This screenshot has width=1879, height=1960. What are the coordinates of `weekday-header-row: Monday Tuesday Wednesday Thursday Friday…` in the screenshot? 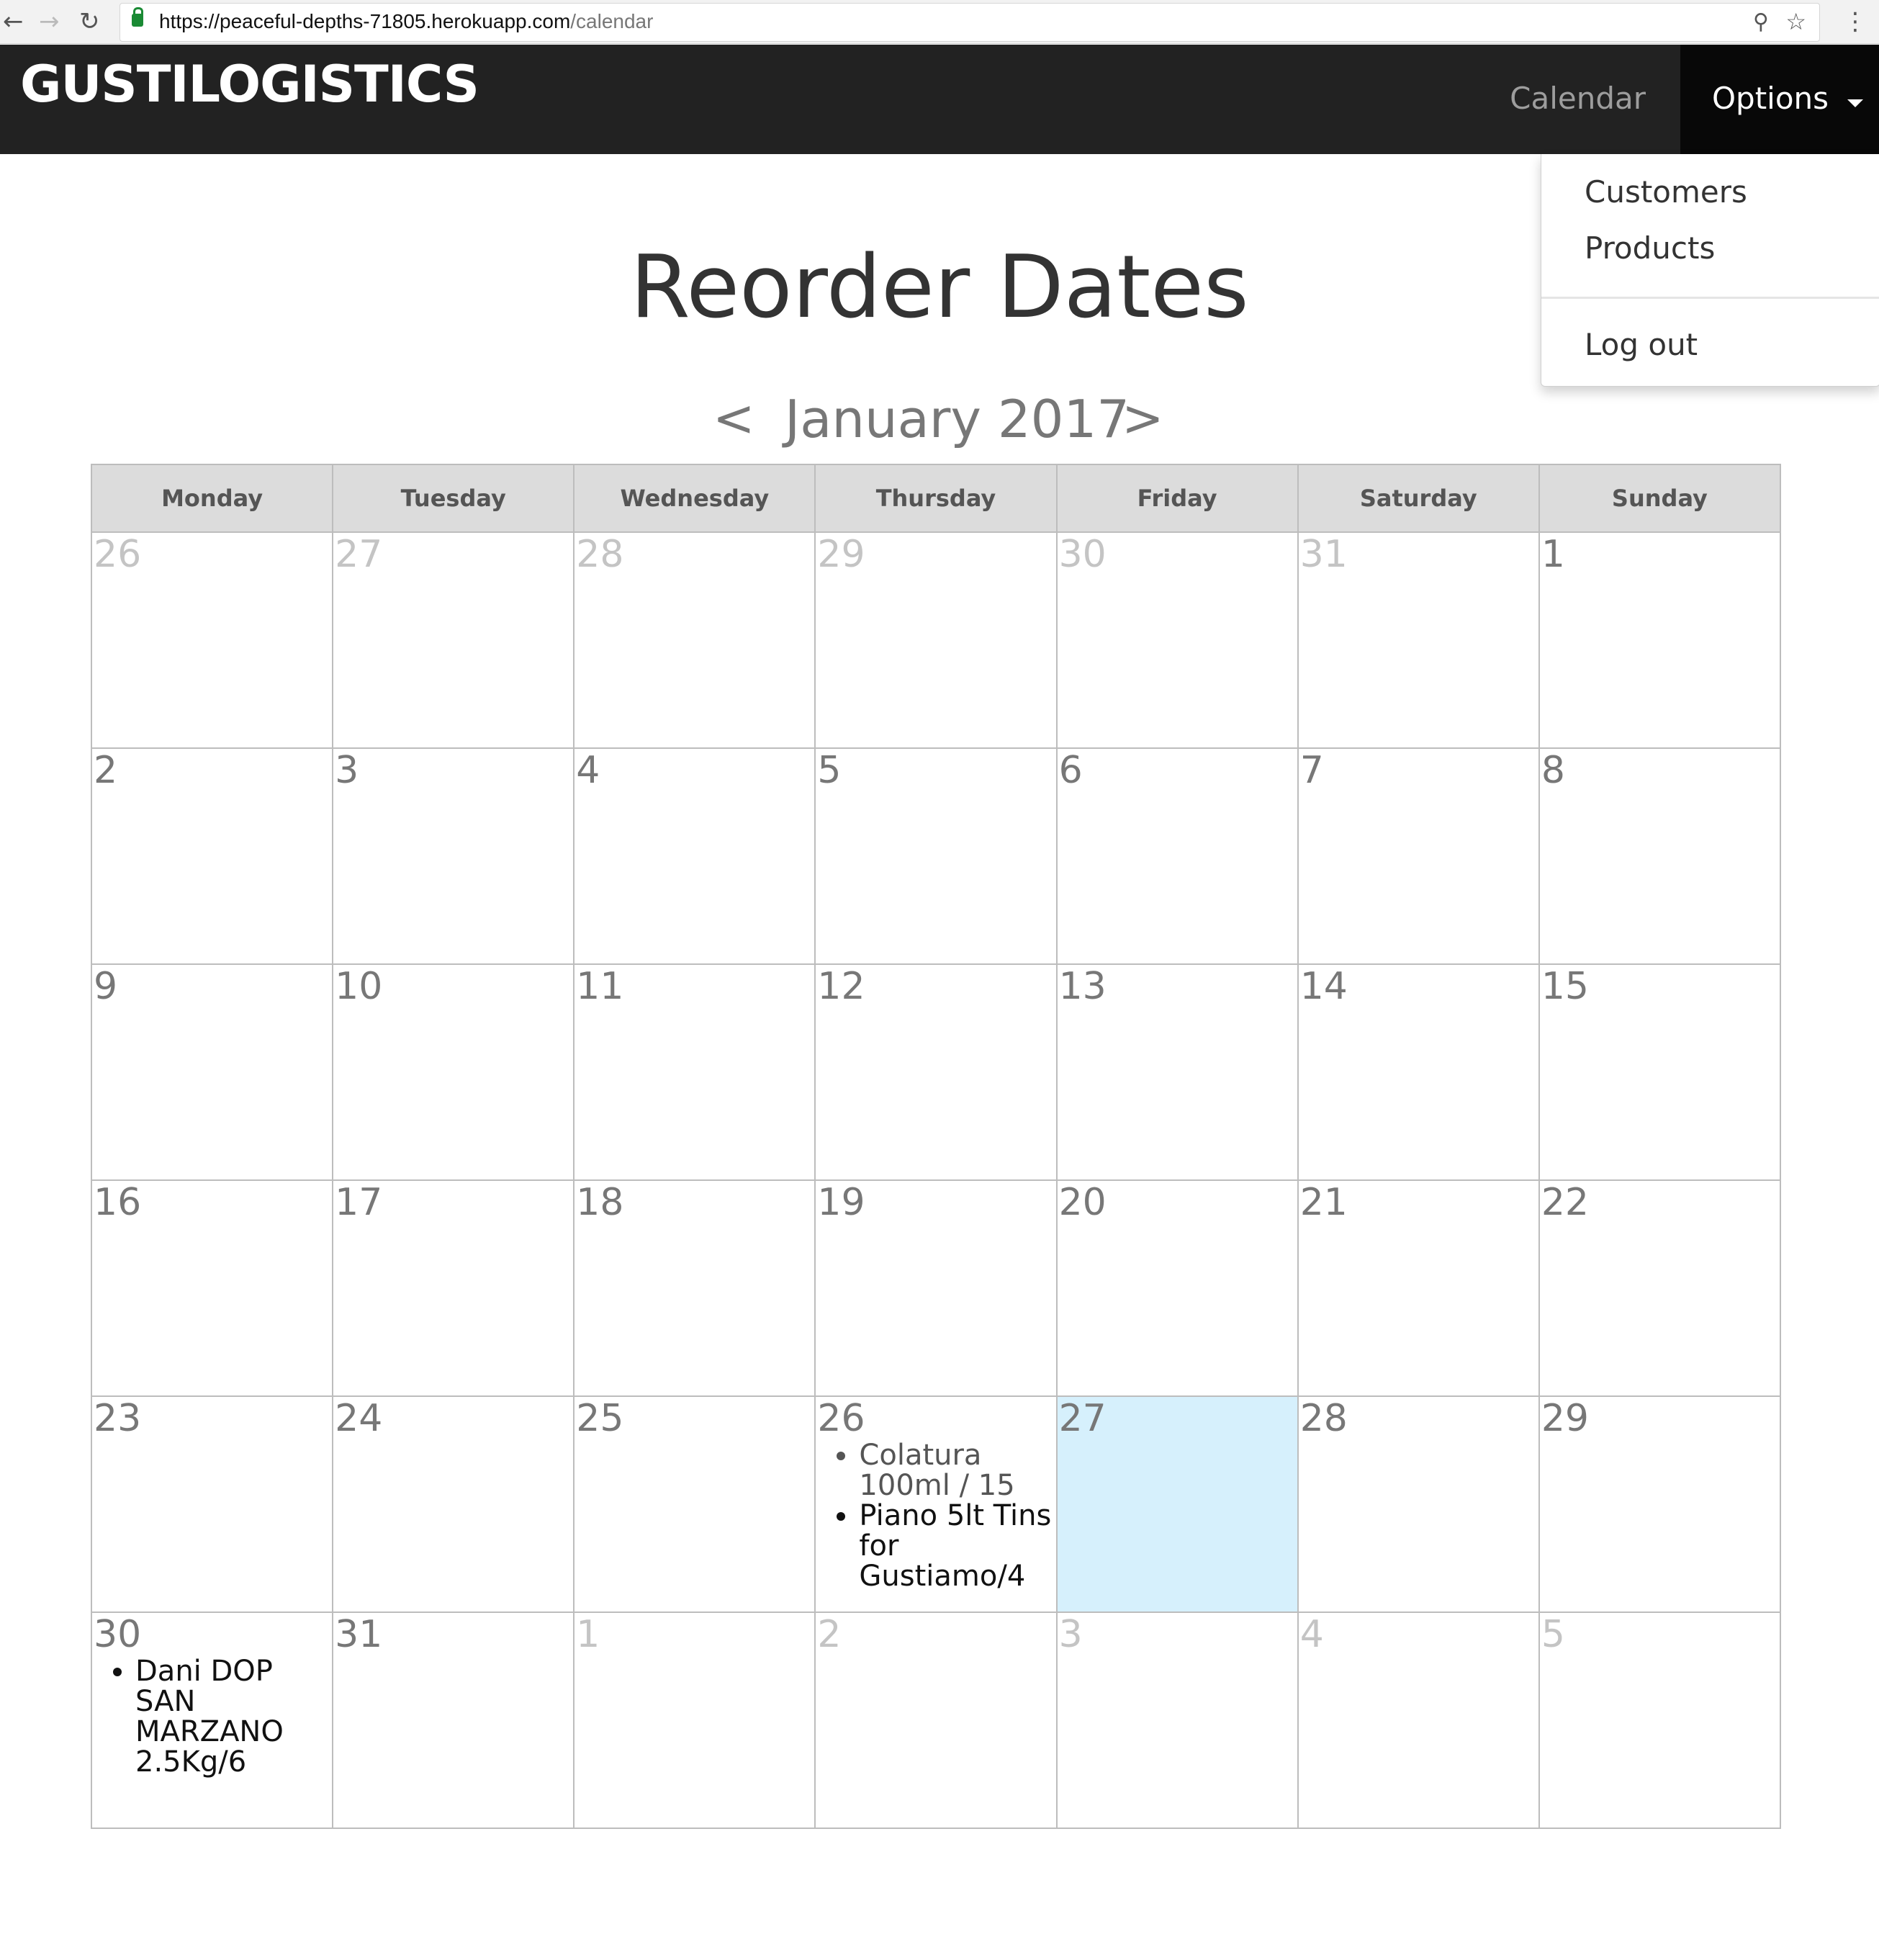 It's located at (936, 498).